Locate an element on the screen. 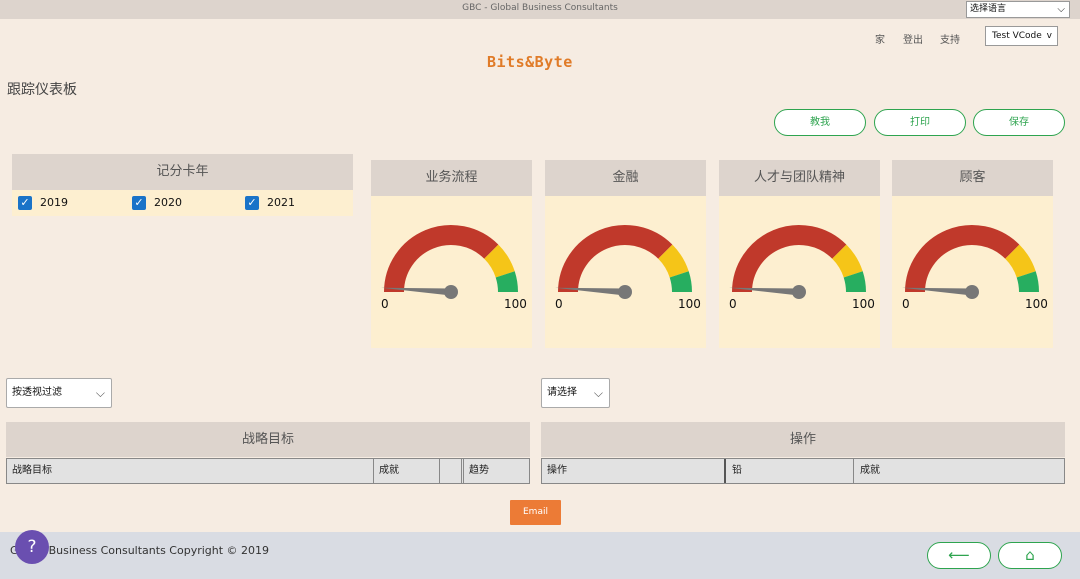 This screenshot has height=579, width=1080. email-button: Email is located at coordinates (535, 512).